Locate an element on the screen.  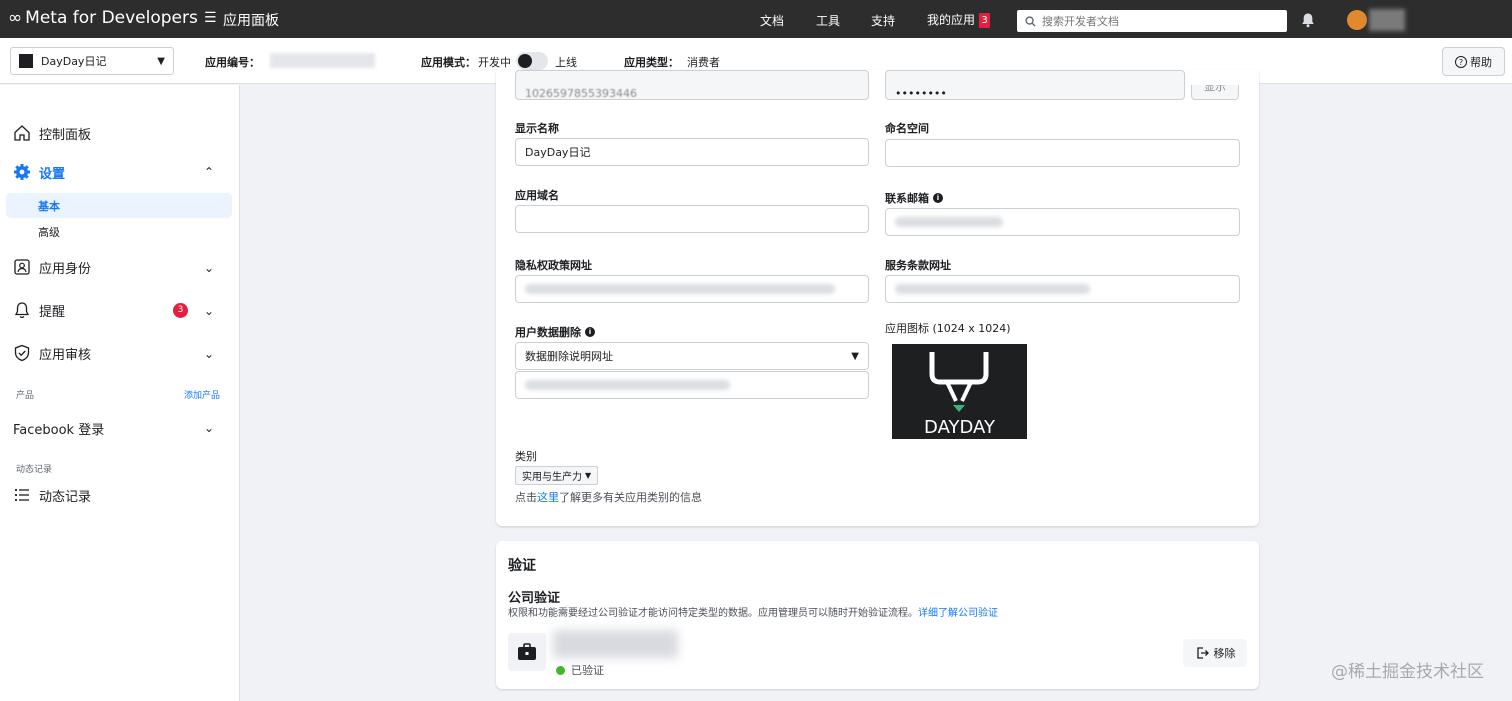
sidebar-item-basic: 基本 is located at coordinates (119, 205).